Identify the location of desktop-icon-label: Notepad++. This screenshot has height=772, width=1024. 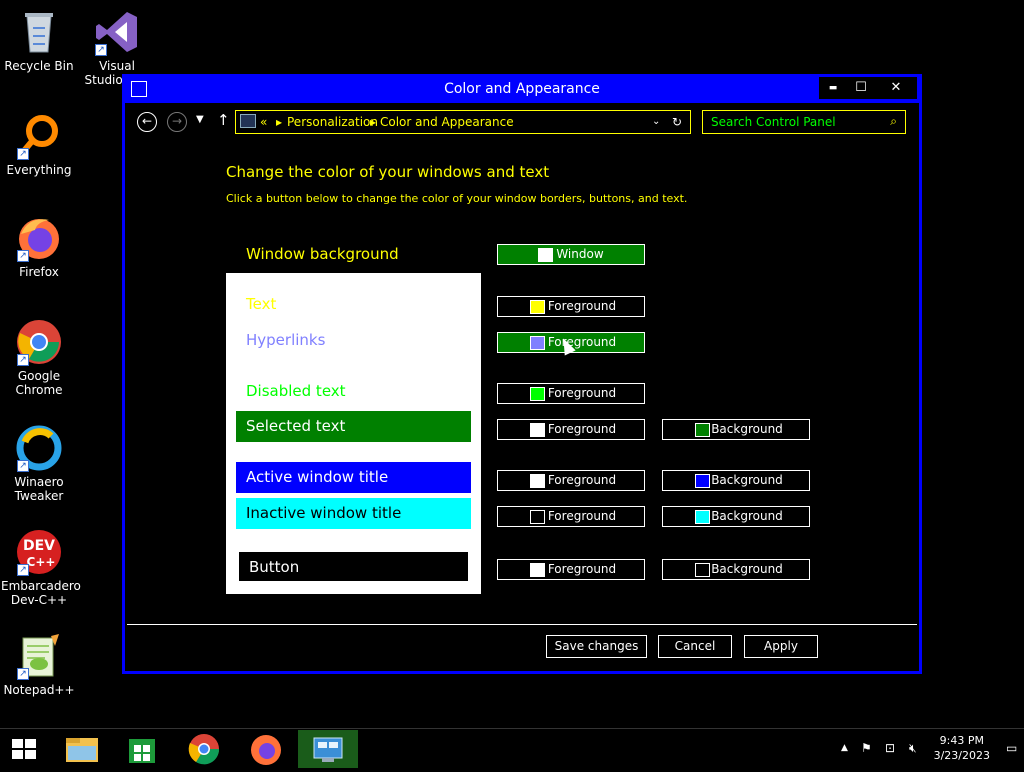
(39, 690).